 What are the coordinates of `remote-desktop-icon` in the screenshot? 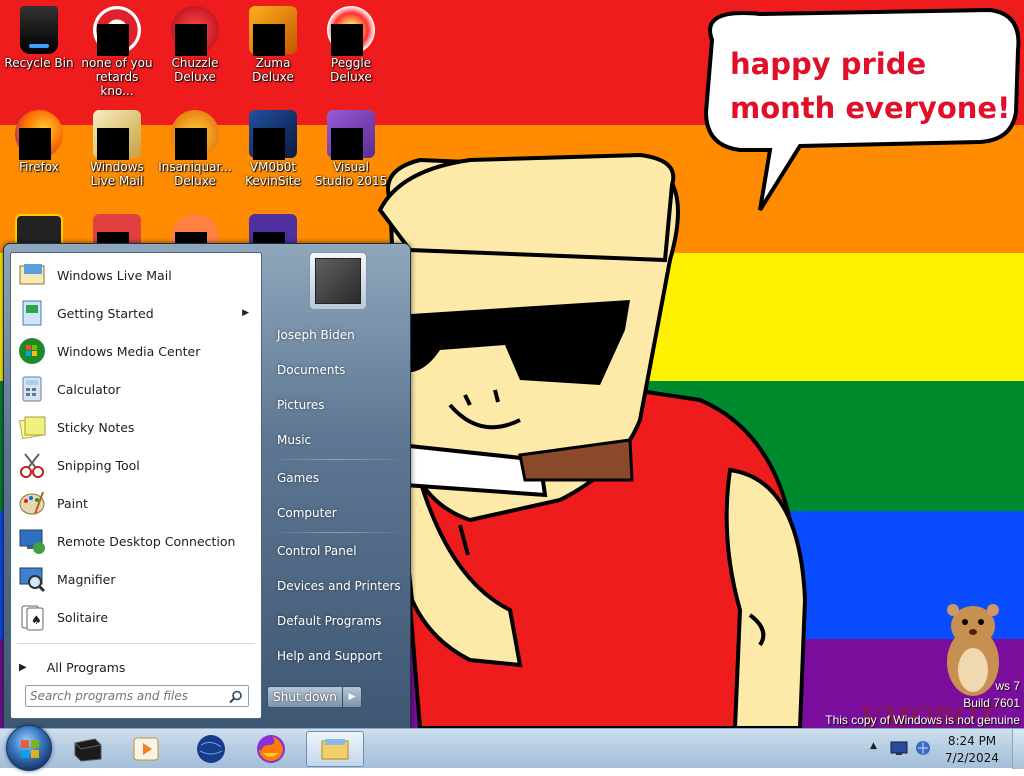 It's located at (32, 541).